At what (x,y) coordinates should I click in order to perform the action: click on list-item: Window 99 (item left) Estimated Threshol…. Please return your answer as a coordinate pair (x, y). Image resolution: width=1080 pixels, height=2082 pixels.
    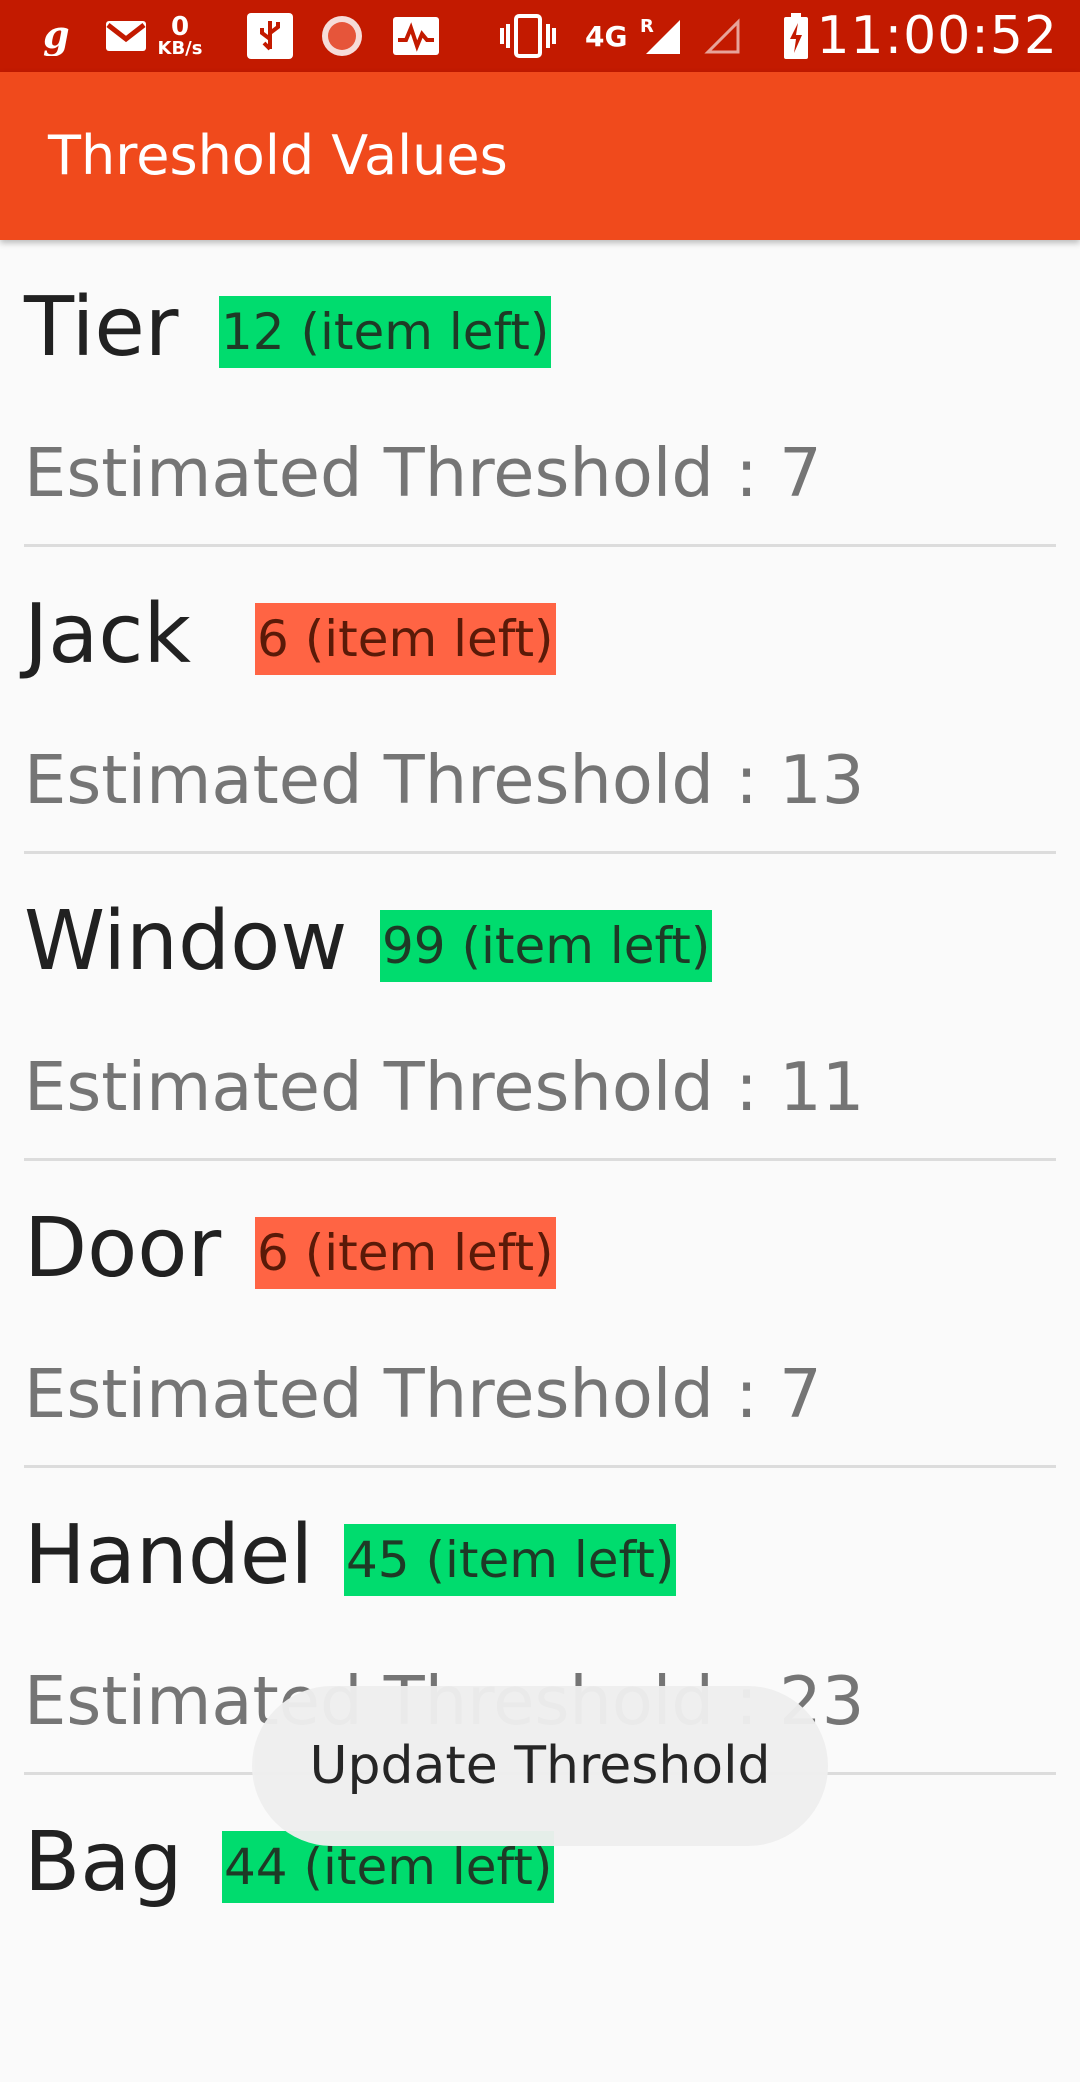
    Looking at the image, I should click on (540, 1007).